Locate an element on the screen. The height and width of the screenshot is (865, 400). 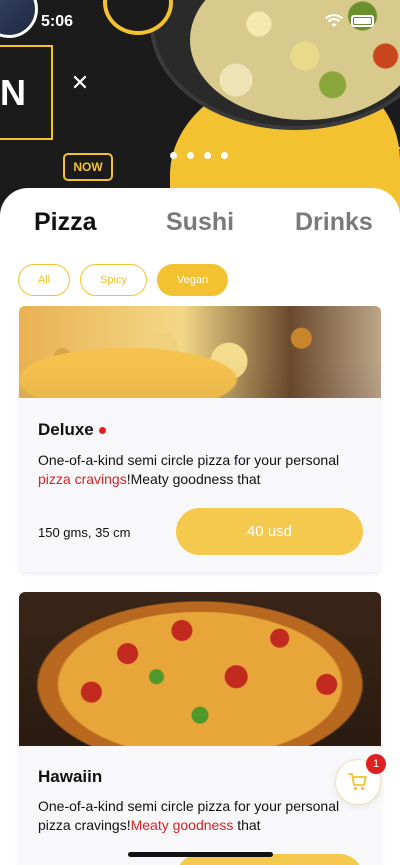
home-indicator is located at coordinates (200, 854).